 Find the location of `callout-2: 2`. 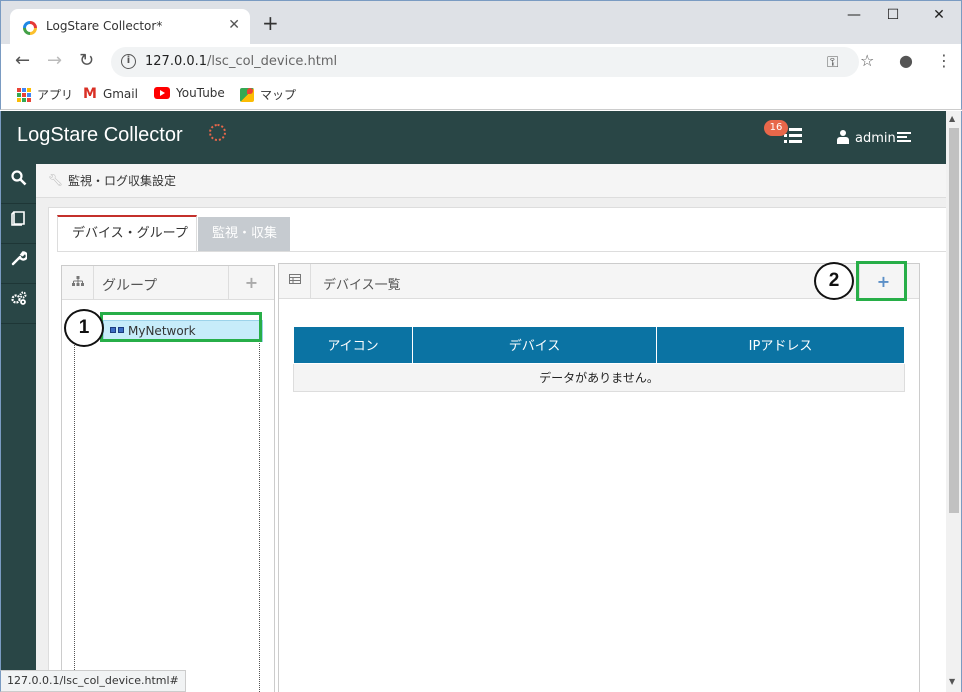

callout-2: 2 is located at coordinates (834, 281).